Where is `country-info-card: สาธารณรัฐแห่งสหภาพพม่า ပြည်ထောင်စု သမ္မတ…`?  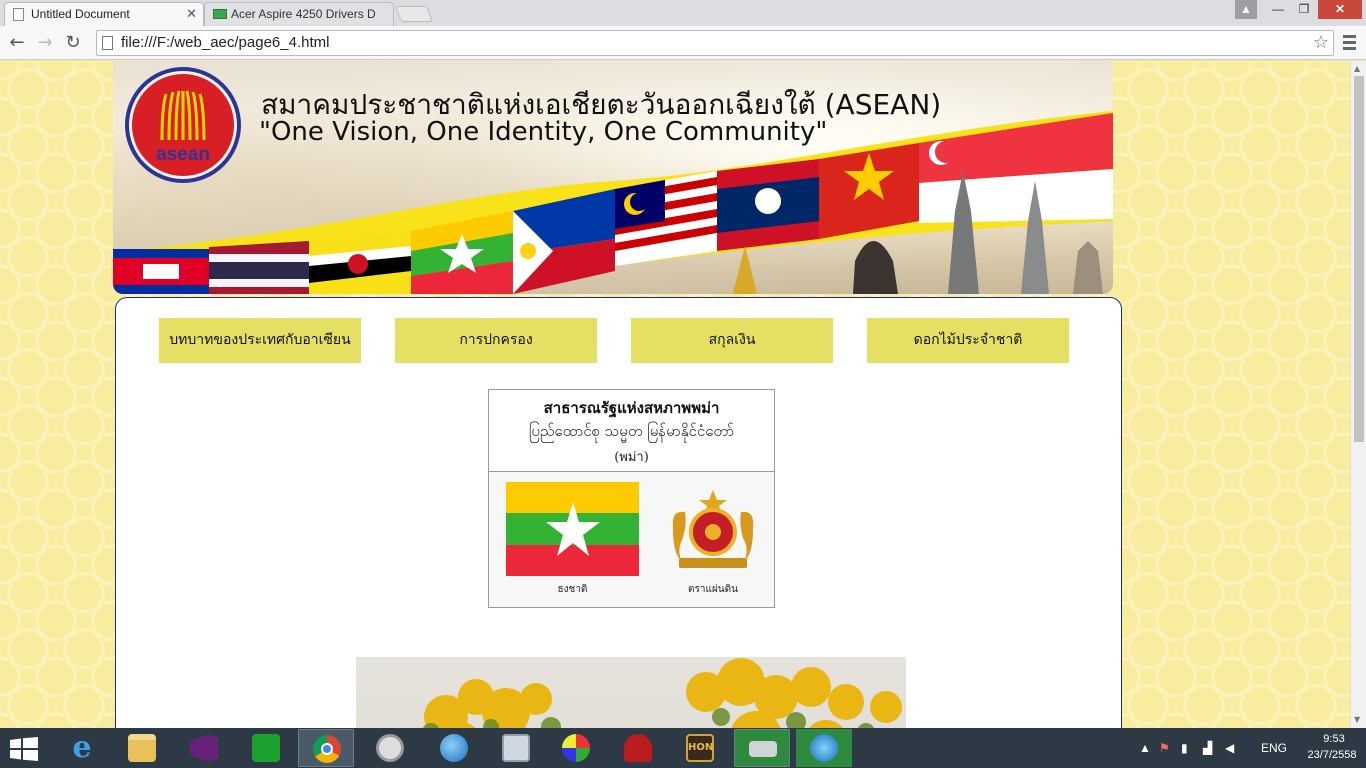
country-info-card: สาธารณรัฐแห่งสหภาพพม่า ပြည်ထောင်စု သမ္မတ… is located at coordinates (631, 498).